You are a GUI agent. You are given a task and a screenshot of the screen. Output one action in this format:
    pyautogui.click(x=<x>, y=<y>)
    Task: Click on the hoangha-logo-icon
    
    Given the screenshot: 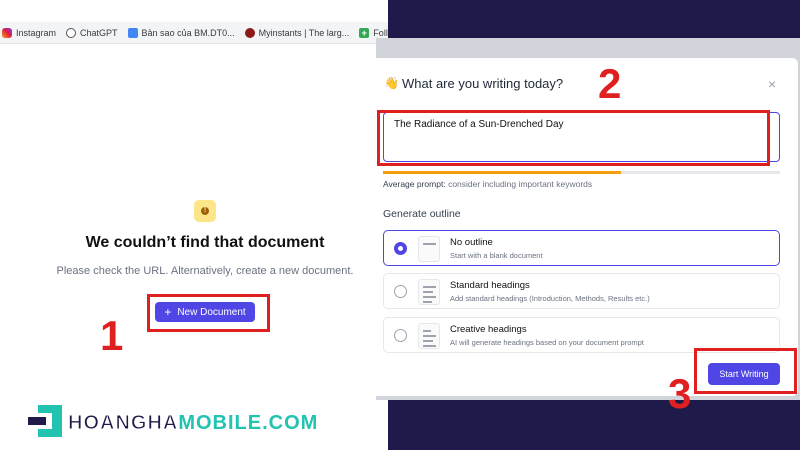 What is the action you would take?
    pyautogui.click(x=37, y=421)
    